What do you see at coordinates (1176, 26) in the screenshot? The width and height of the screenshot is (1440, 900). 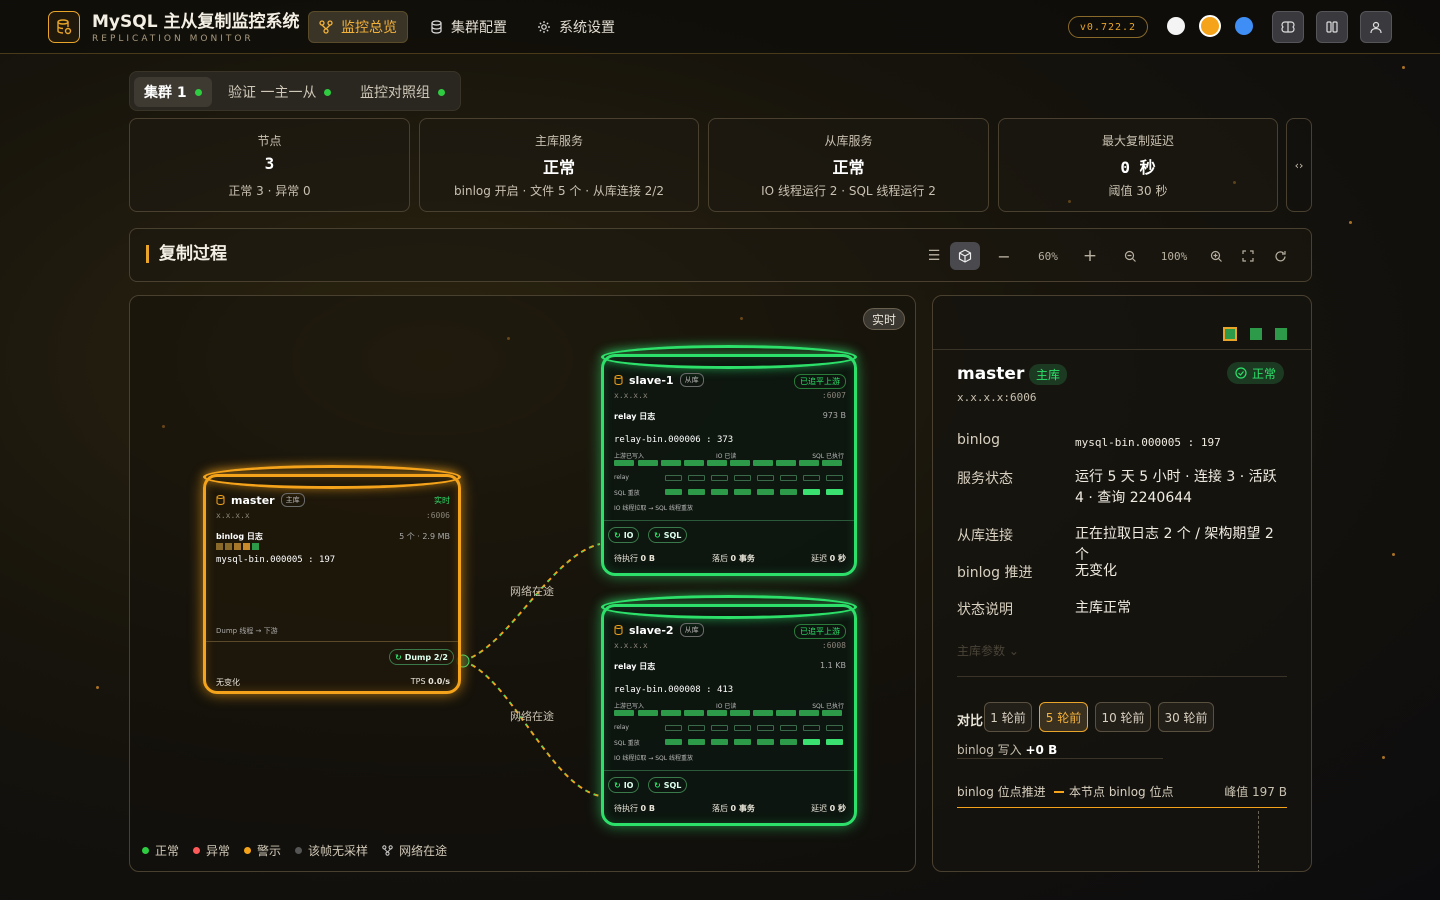 I see `theme-light-swatch` at bounding box center [1176, 26].